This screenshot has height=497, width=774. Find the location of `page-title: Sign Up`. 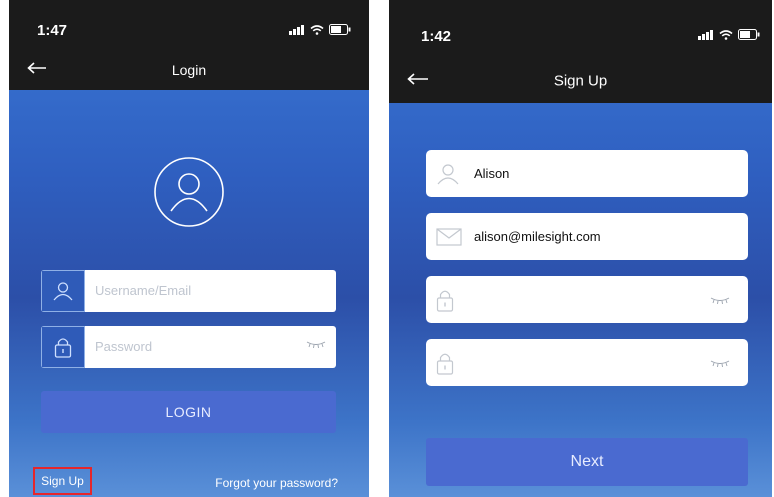

page-title: Sign Up is located at coordinates (580, 80).